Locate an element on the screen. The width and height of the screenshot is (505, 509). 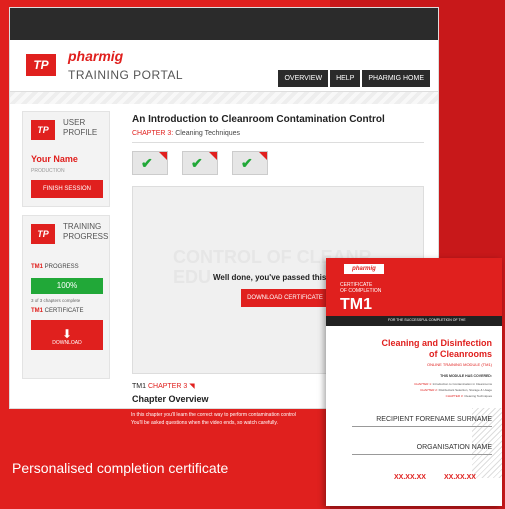
brand-logo: pharmig is located at coordinates (96, 56).